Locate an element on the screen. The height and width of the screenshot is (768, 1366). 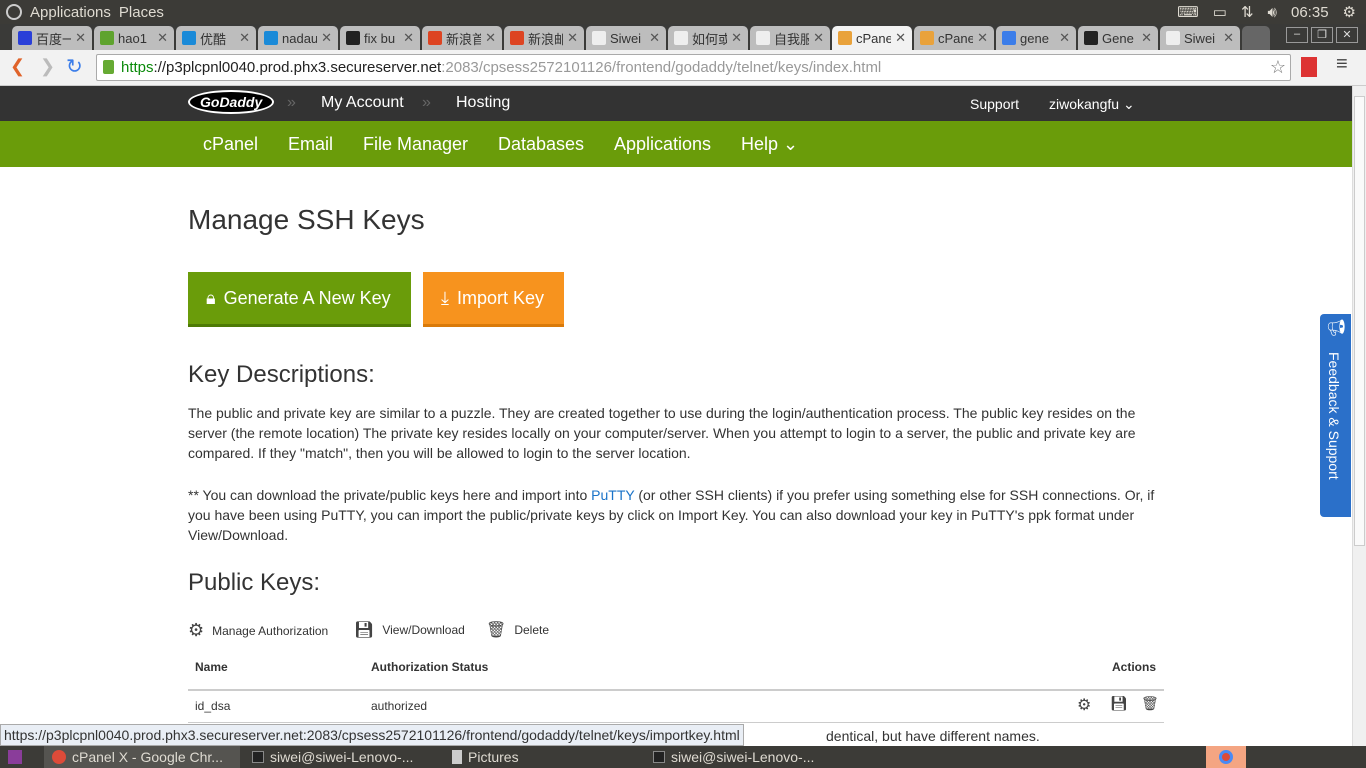
volume-icon: 🔊︎ is located at coordinates (1272, 12).